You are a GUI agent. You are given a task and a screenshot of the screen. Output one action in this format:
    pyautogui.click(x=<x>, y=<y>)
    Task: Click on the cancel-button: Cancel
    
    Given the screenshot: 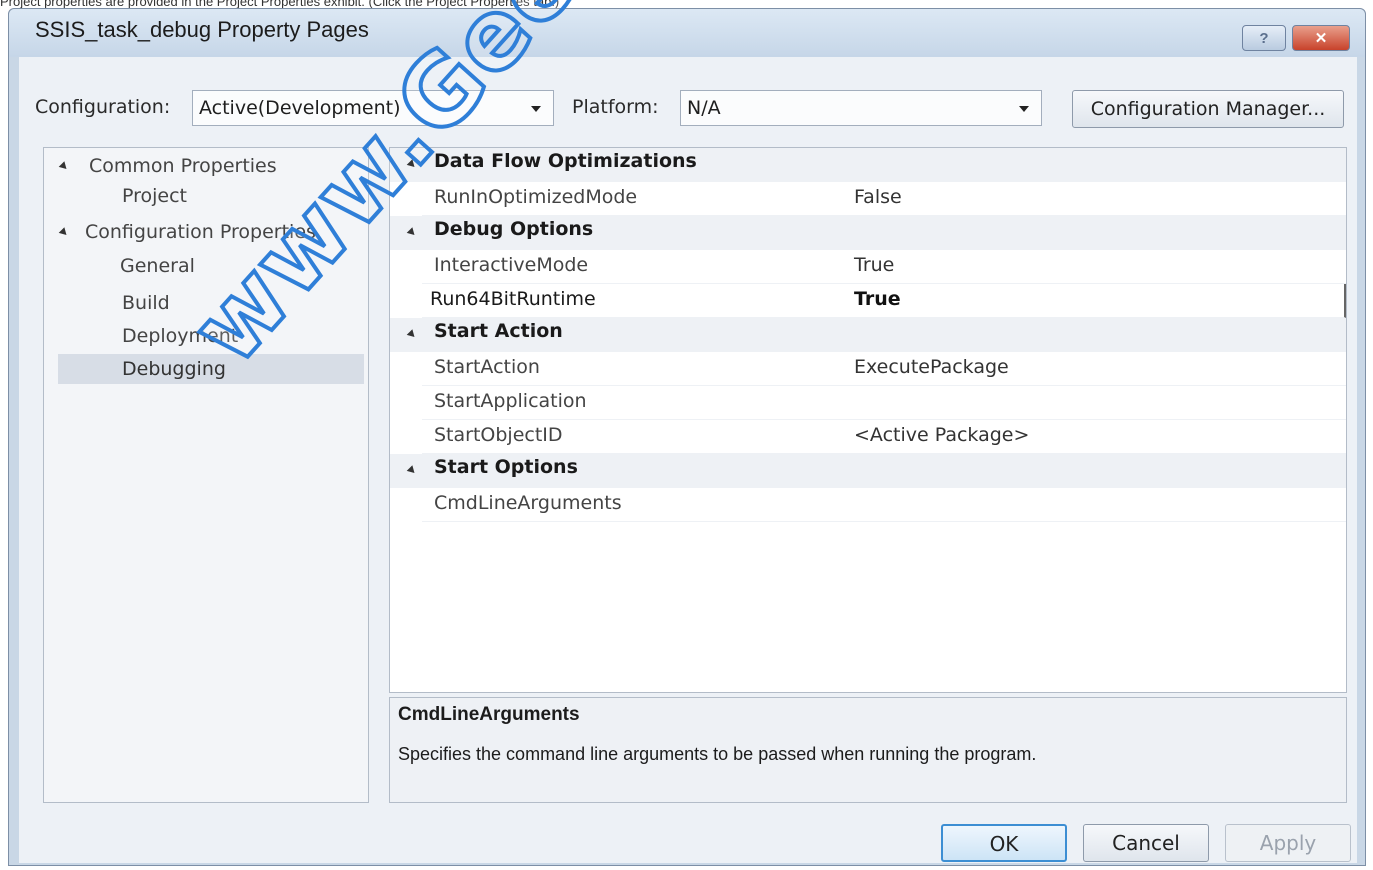 What is the action you would take?
    pyautogui.click(x=1146, y=843)
    